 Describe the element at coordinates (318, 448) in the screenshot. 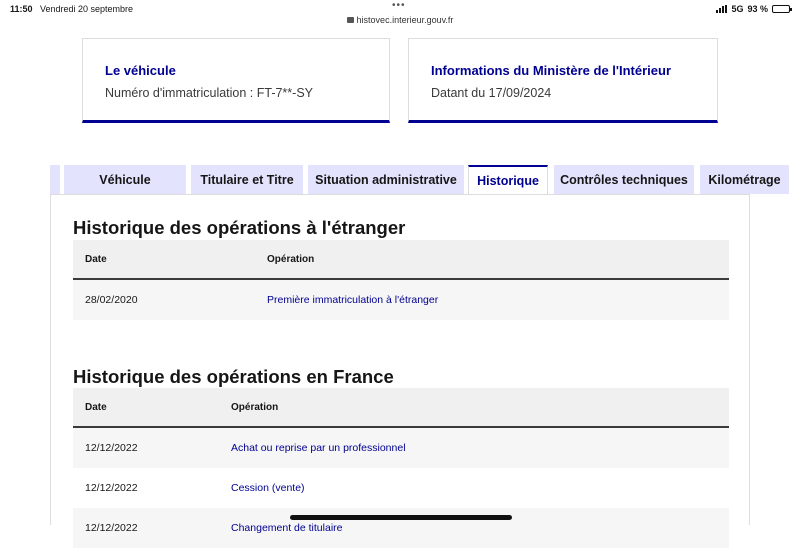

I see `row-operation: Achat ou reprise par un professionnel` at that location.